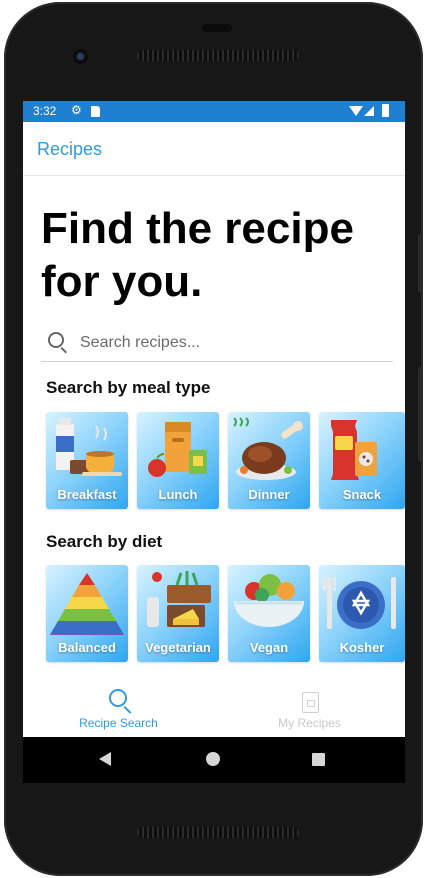  What do you see at coordinates (362, 494) in the screenshot?
I see `meal-card-label: Snack` at bounding box center [362, 494].